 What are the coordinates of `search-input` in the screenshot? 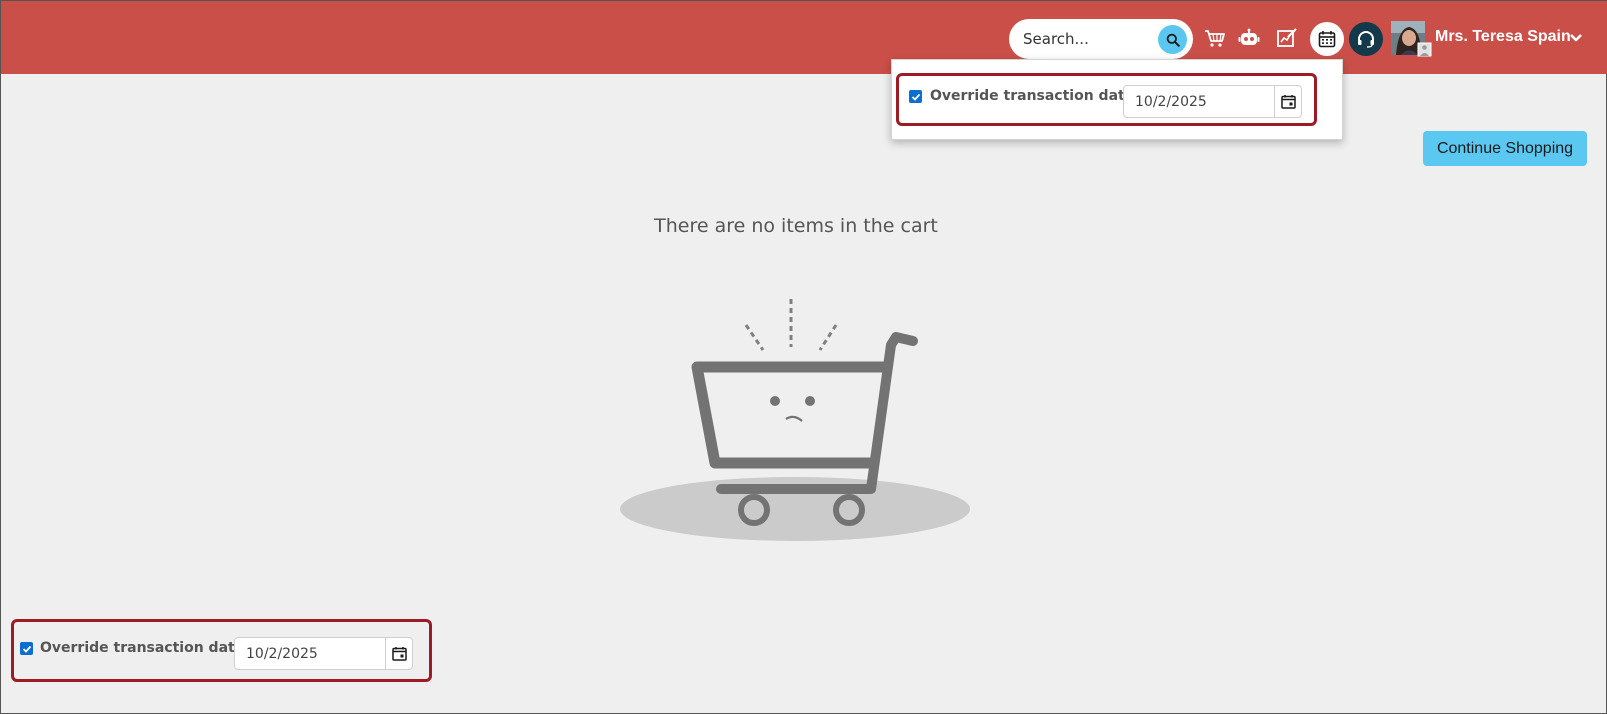 It's located at (1088, 39).